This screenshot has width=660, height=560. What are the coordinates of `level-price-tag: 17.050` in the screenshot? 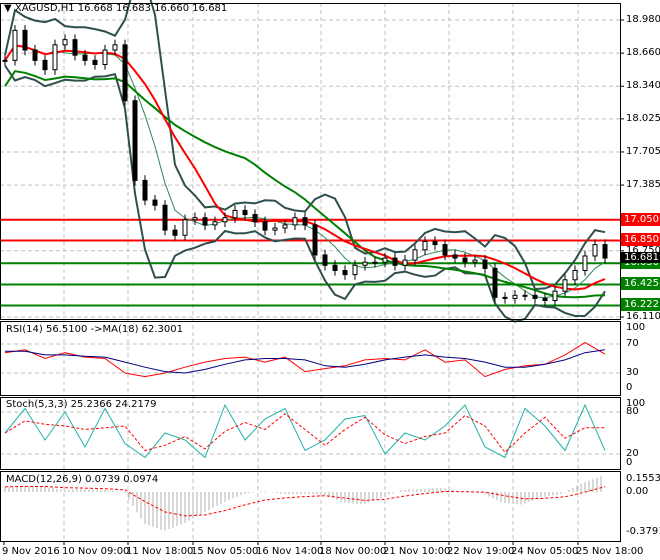 It's located at (640, 219).